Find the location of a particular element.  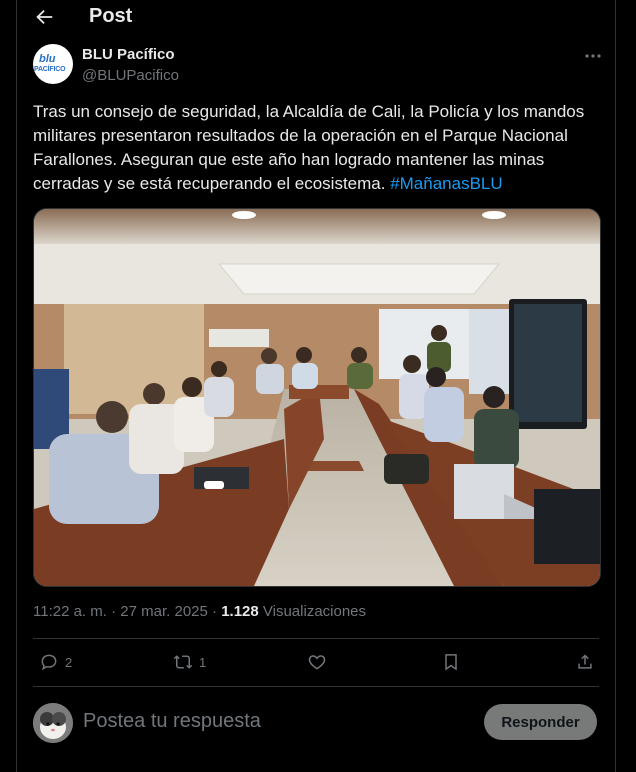

like-button is located at coordinates (317, 662).